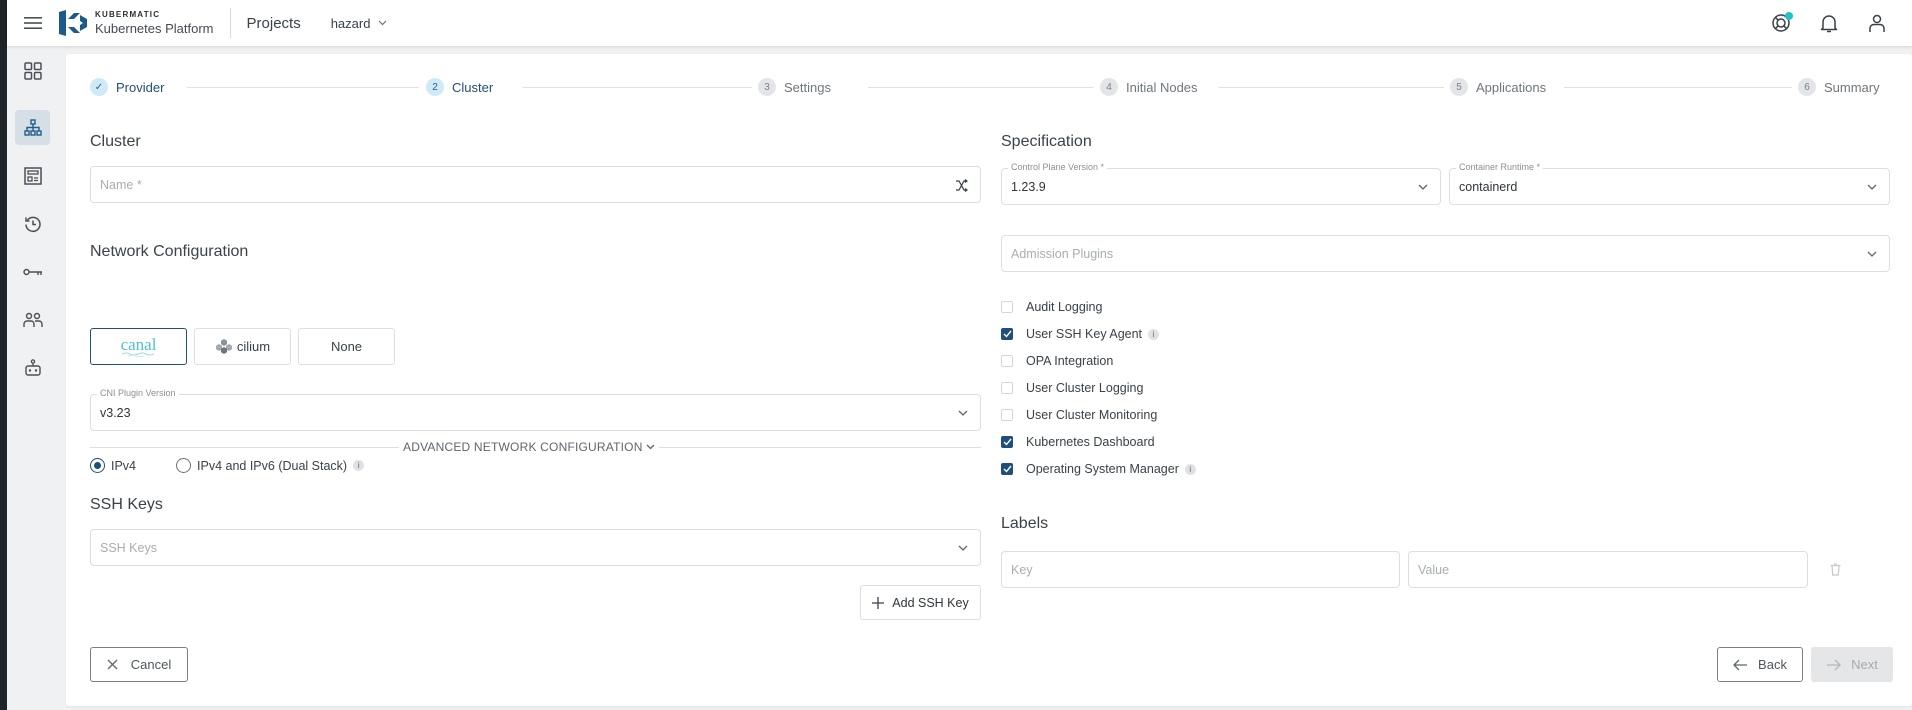 The image size is (1912, 710). I want to click on cancel-button: Cancel, so click(139, 664).